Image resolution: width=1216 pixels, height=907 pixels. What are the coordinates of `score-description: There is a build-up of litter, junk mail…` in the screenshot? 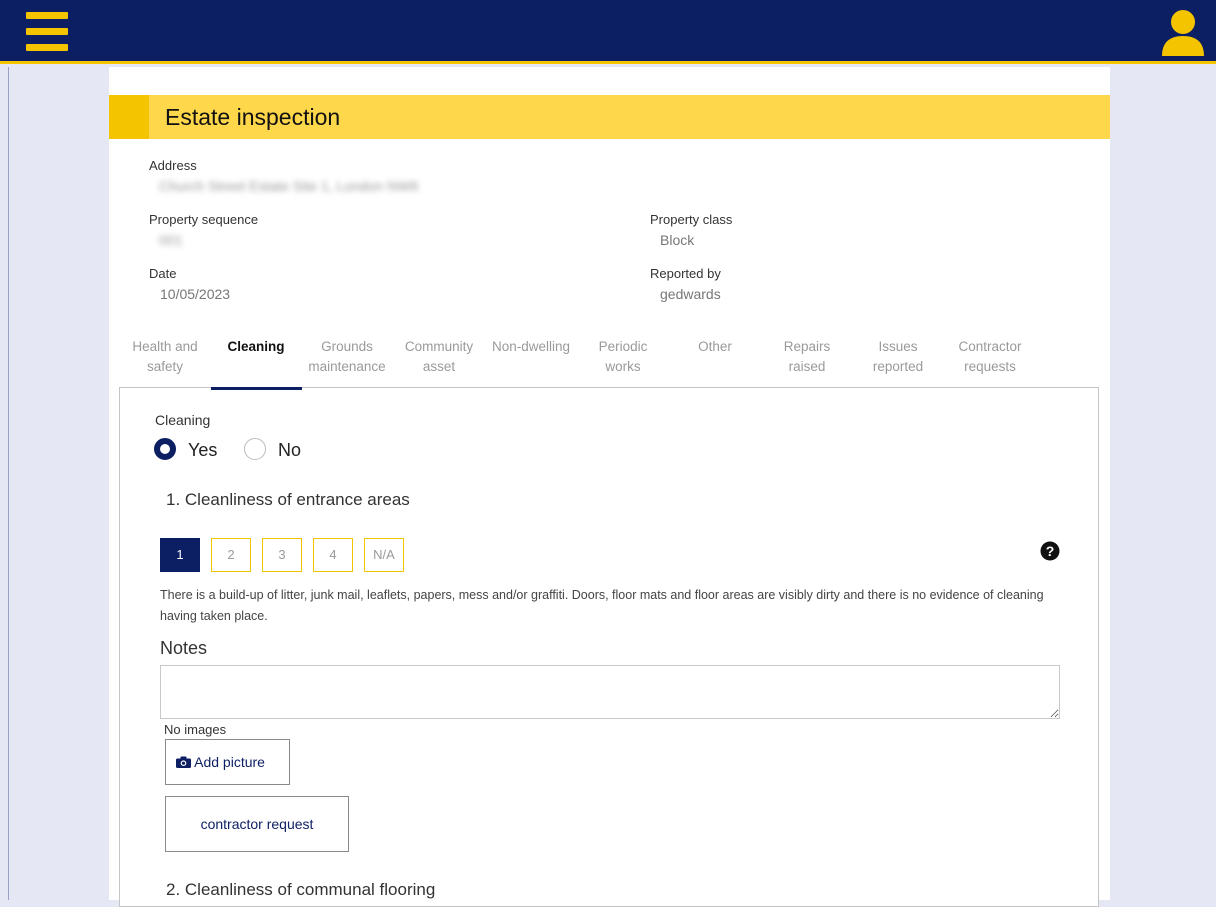 It's located at (602, 605).